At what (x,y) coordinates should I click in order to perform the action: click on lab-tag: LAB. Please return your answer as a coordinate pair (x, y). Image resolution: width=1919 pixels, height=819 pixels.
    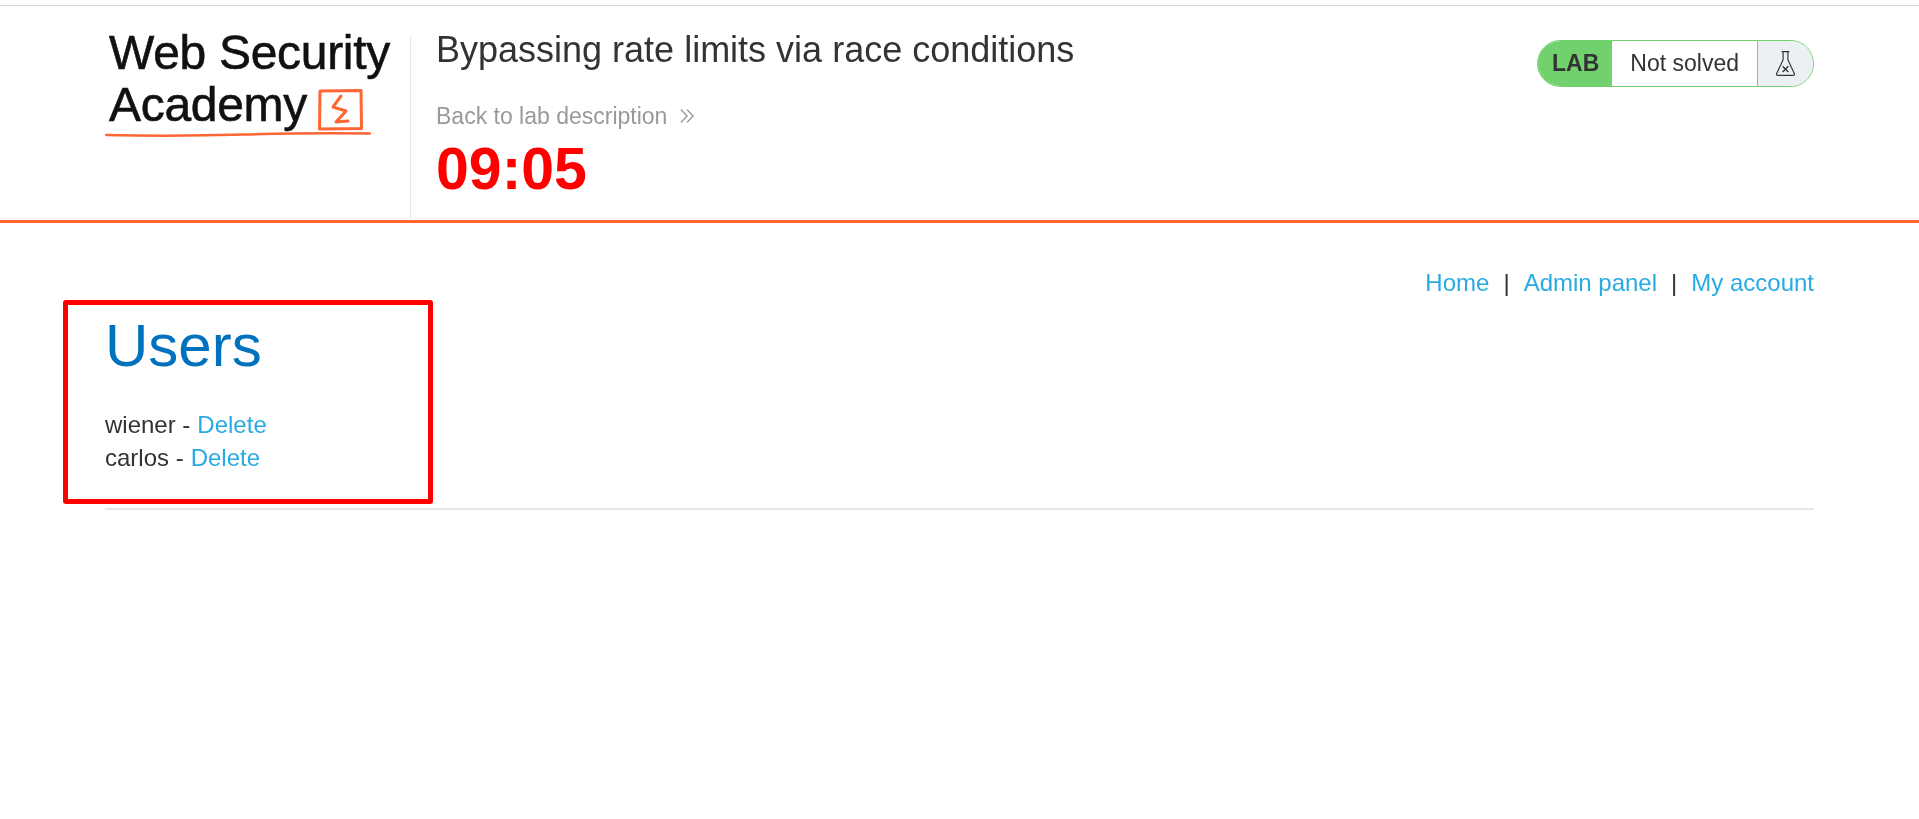
    Looking at the image, I should click on (1575, 63).